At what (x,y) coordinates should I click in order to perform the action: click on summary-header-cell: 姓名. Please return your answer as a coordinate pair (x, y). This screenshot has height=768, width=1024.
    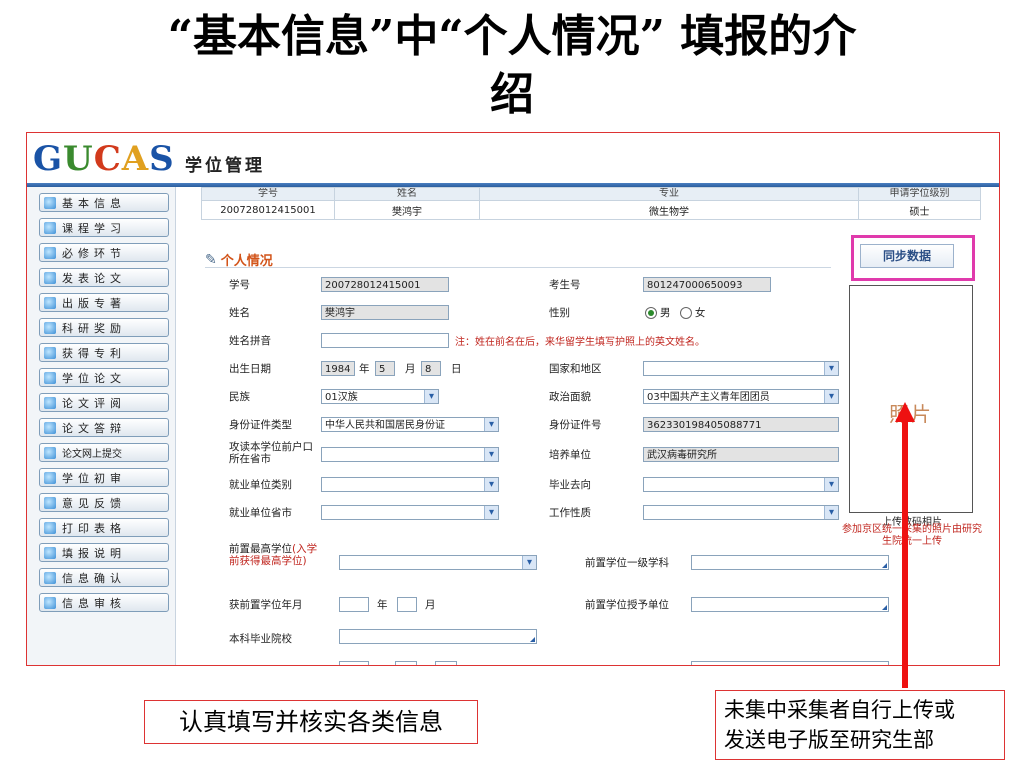
    Looking at the image, I should click on (407, 194).